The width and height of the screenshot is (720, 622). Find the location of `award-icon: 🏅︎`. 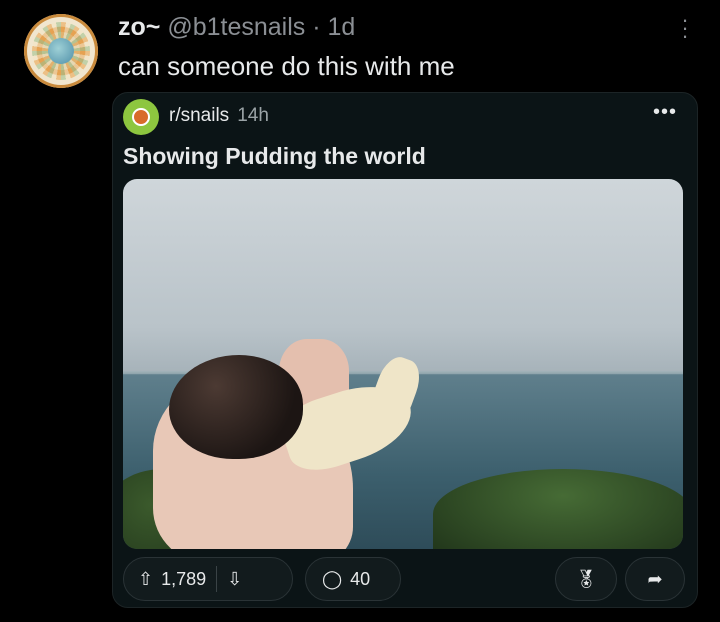

award-icon: 🏅︎ is located at coordinates (586, 579).